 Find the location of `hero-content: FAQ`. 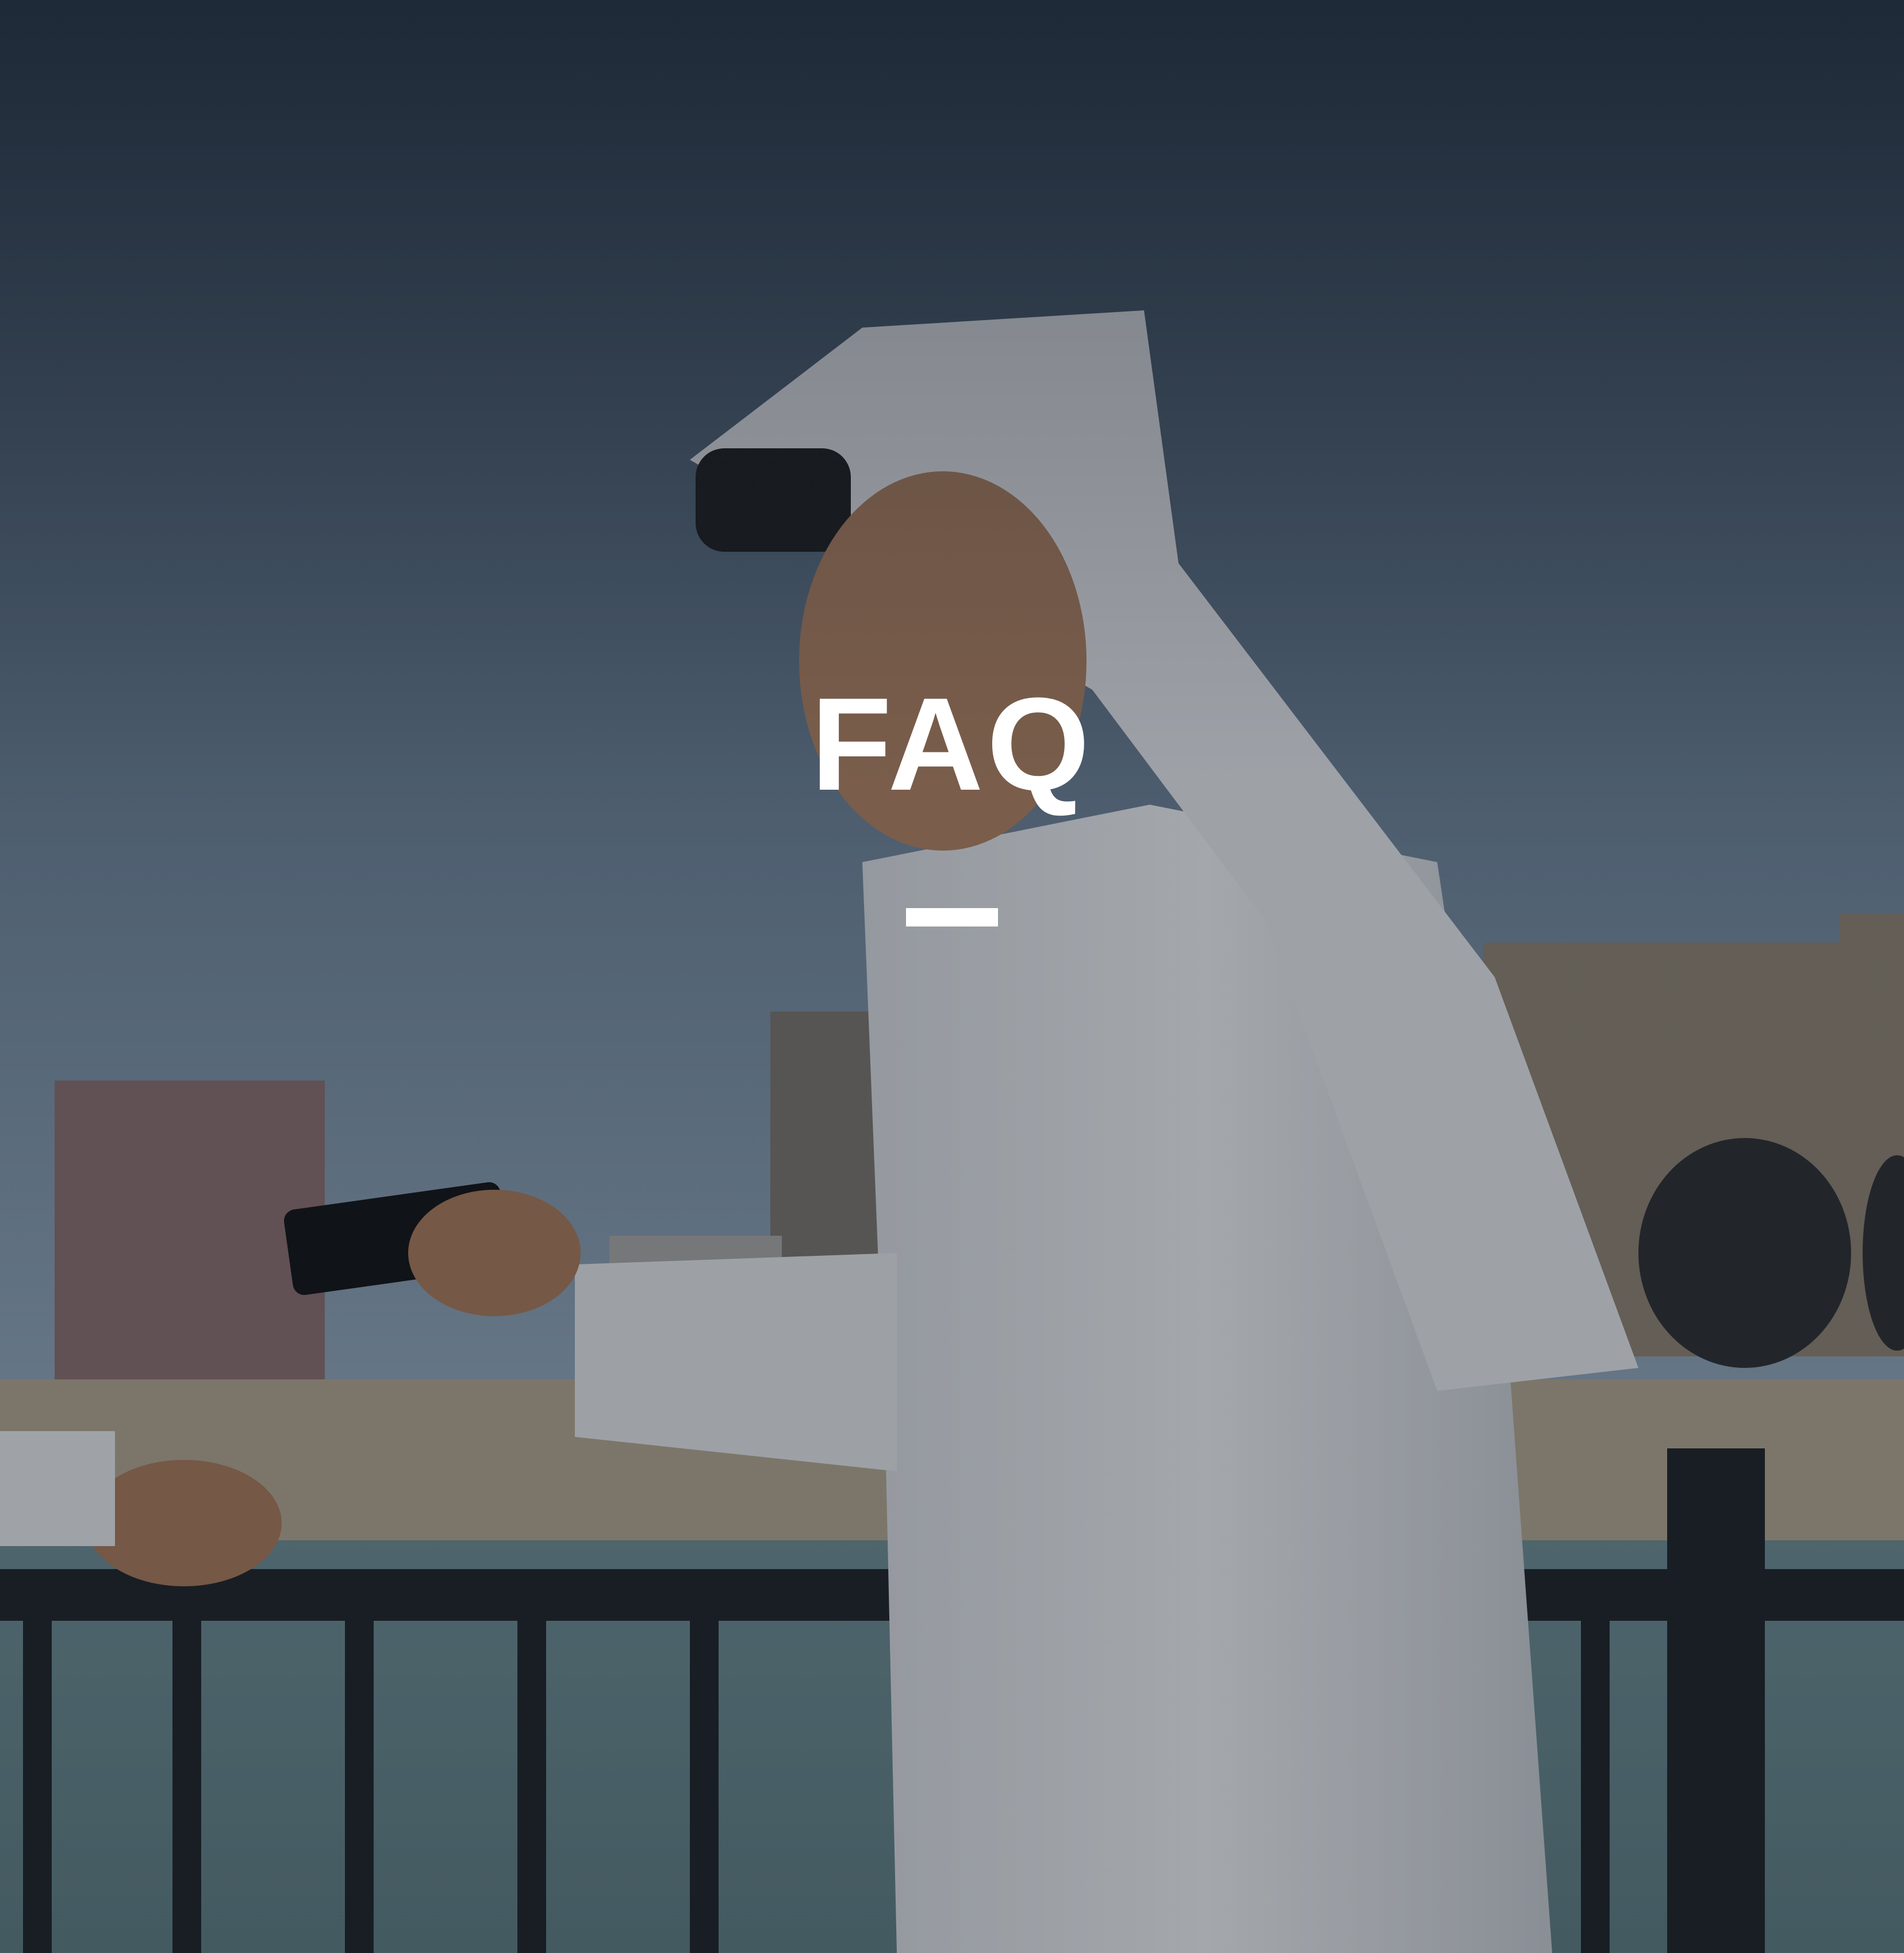

hero-content: FAQ is located at coordinates (952, 802).